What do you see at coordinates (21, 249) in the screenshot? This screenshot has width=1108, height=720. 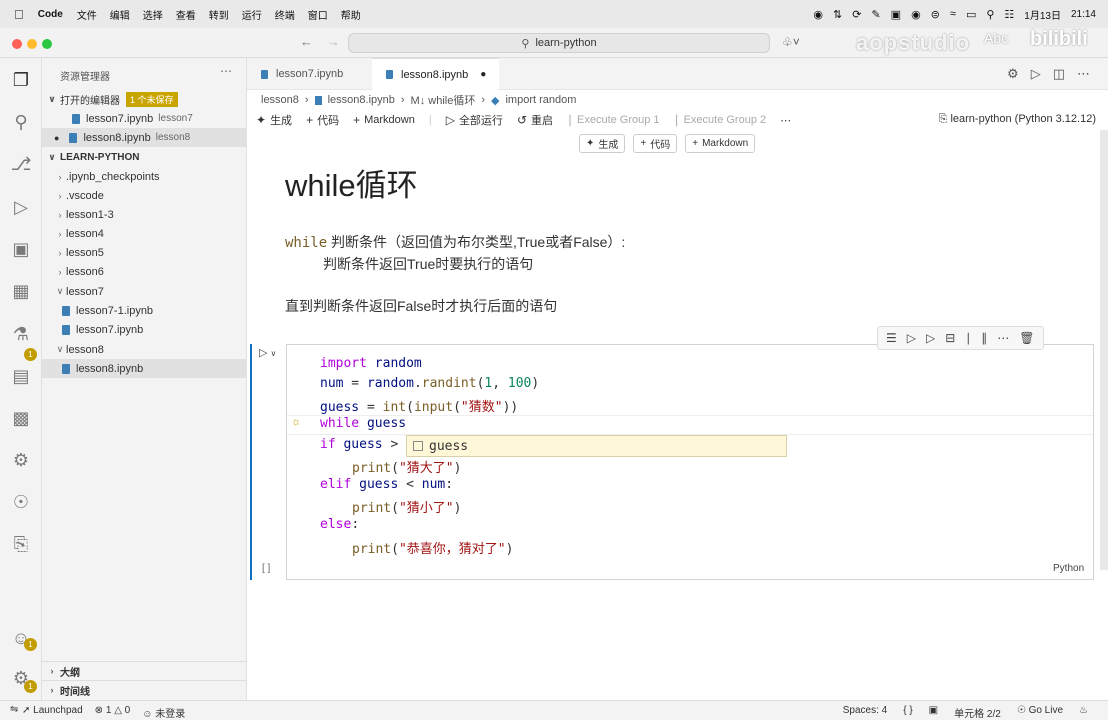 I see `remote-explorer-icon: ▣` at bounding box center [21, 249].